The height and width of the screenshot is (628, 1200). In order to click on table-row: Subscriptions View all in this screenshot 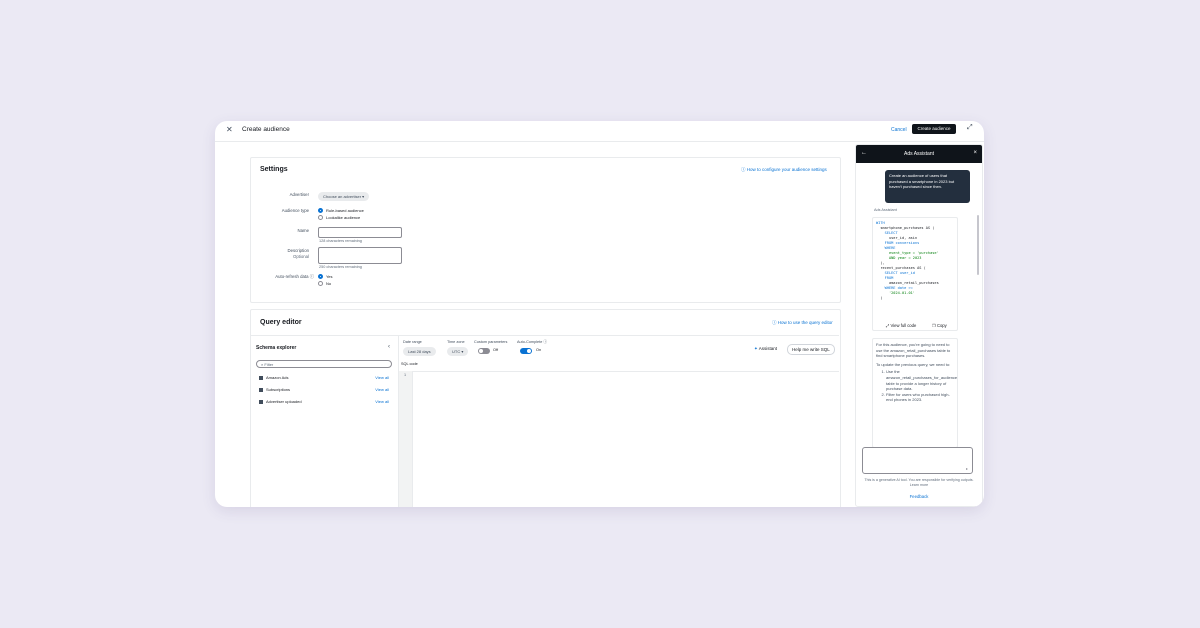, I will do `click(324, 389)`.